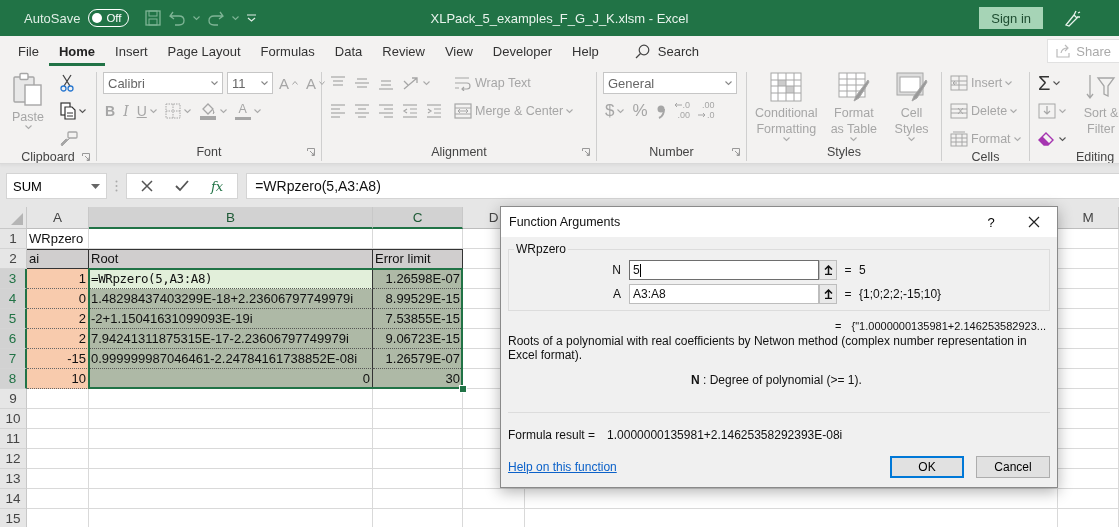  Describe the element at coordinates (56, 186) in the screenshot. I see `name-box: SUM` at that location.